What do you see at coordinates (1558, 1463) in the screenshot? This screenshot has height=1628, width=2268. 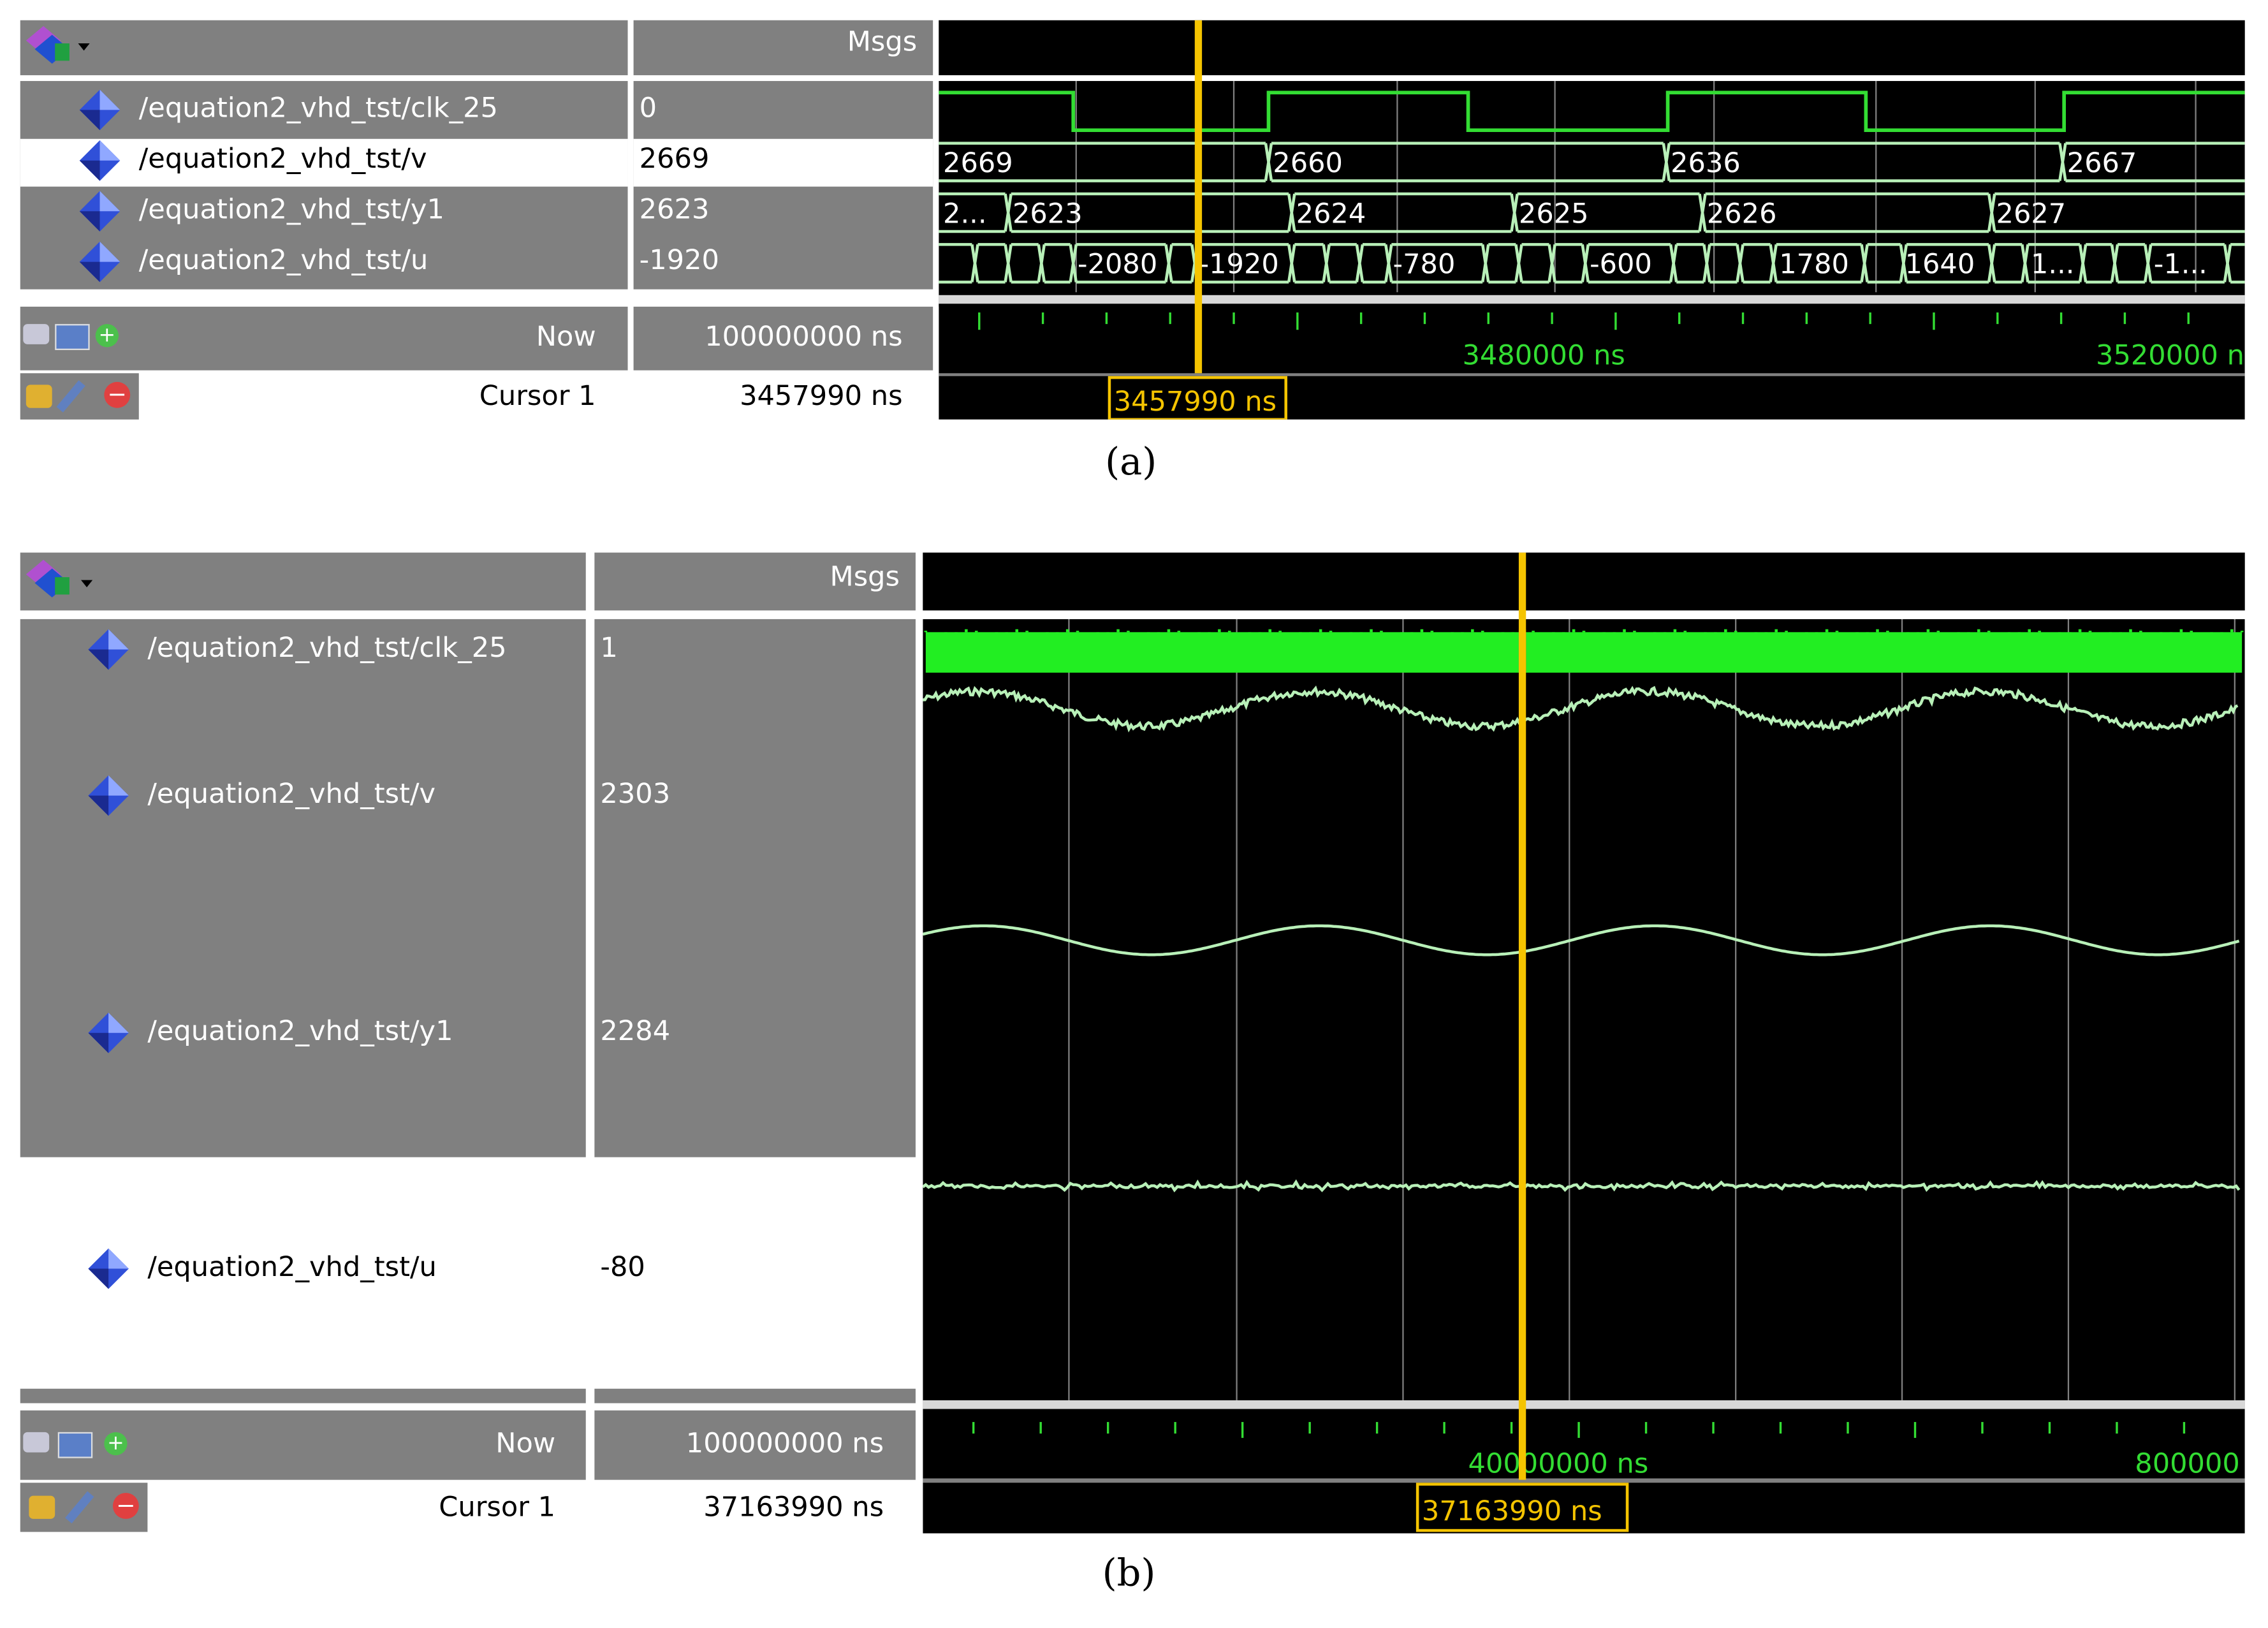 I see `timeline-label: 40000000 ns` at bounding box center [1558, 1463].